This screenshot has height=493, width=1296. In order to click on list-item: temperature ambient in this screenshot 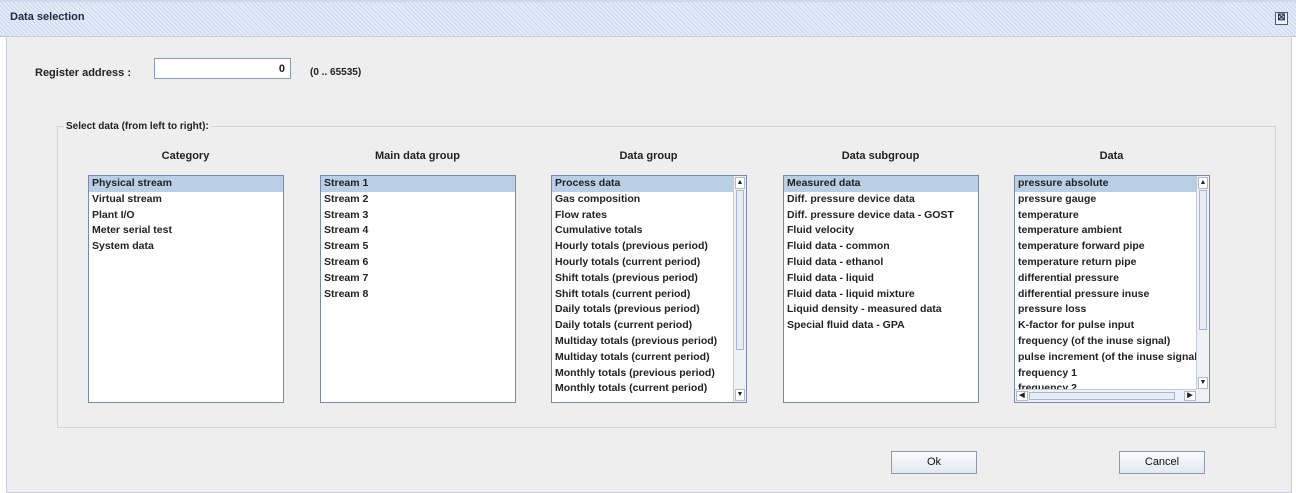, I will do `click(1112, 231)`.